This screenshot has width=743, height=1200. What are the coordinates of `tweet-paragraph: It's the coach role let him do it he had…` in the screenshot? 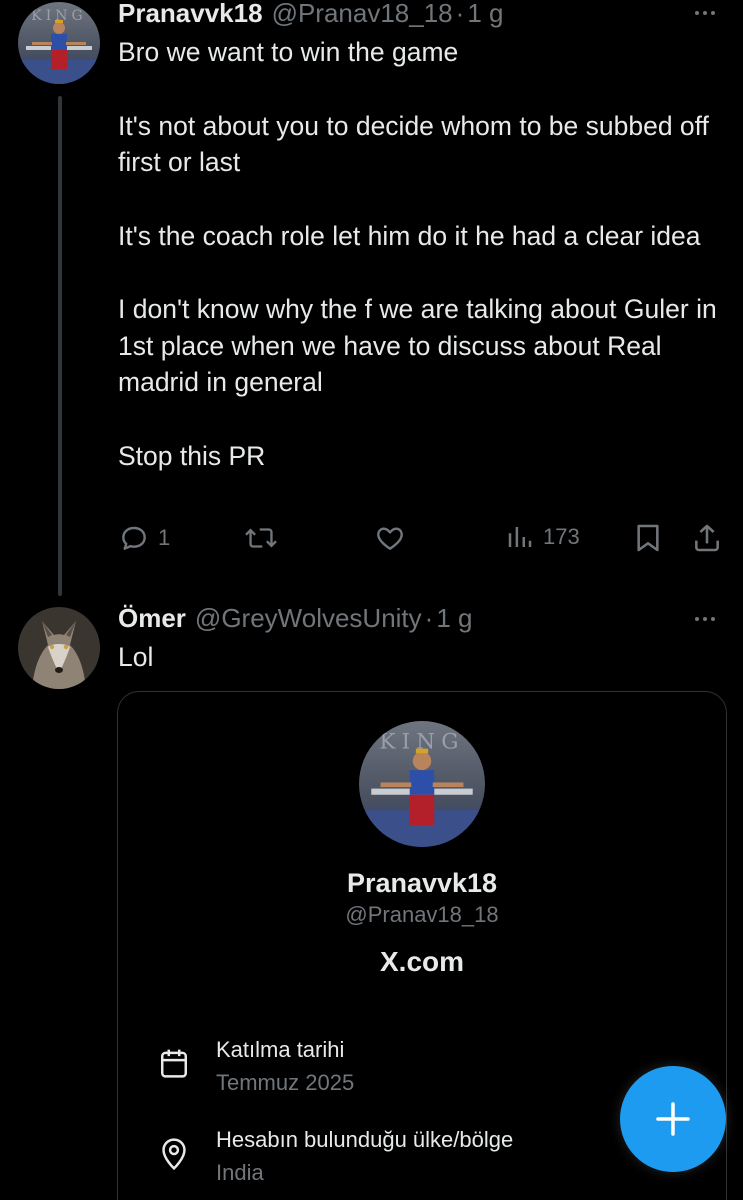 It's located at (409, 235).